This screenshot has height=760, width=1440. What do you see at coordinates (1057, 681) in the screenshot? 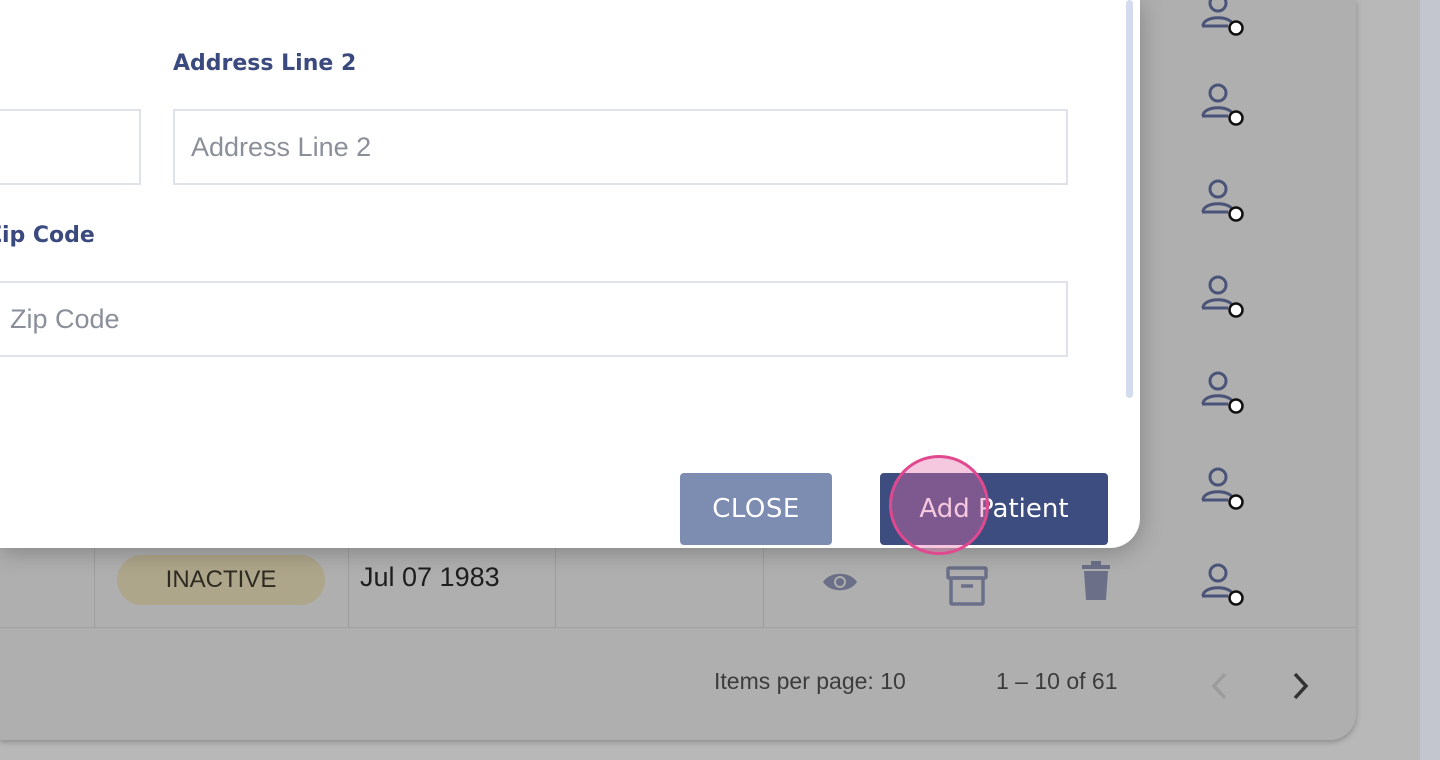
I see `page-range-label: 1 – 10 of 61` at bounding box center [1057, 681].